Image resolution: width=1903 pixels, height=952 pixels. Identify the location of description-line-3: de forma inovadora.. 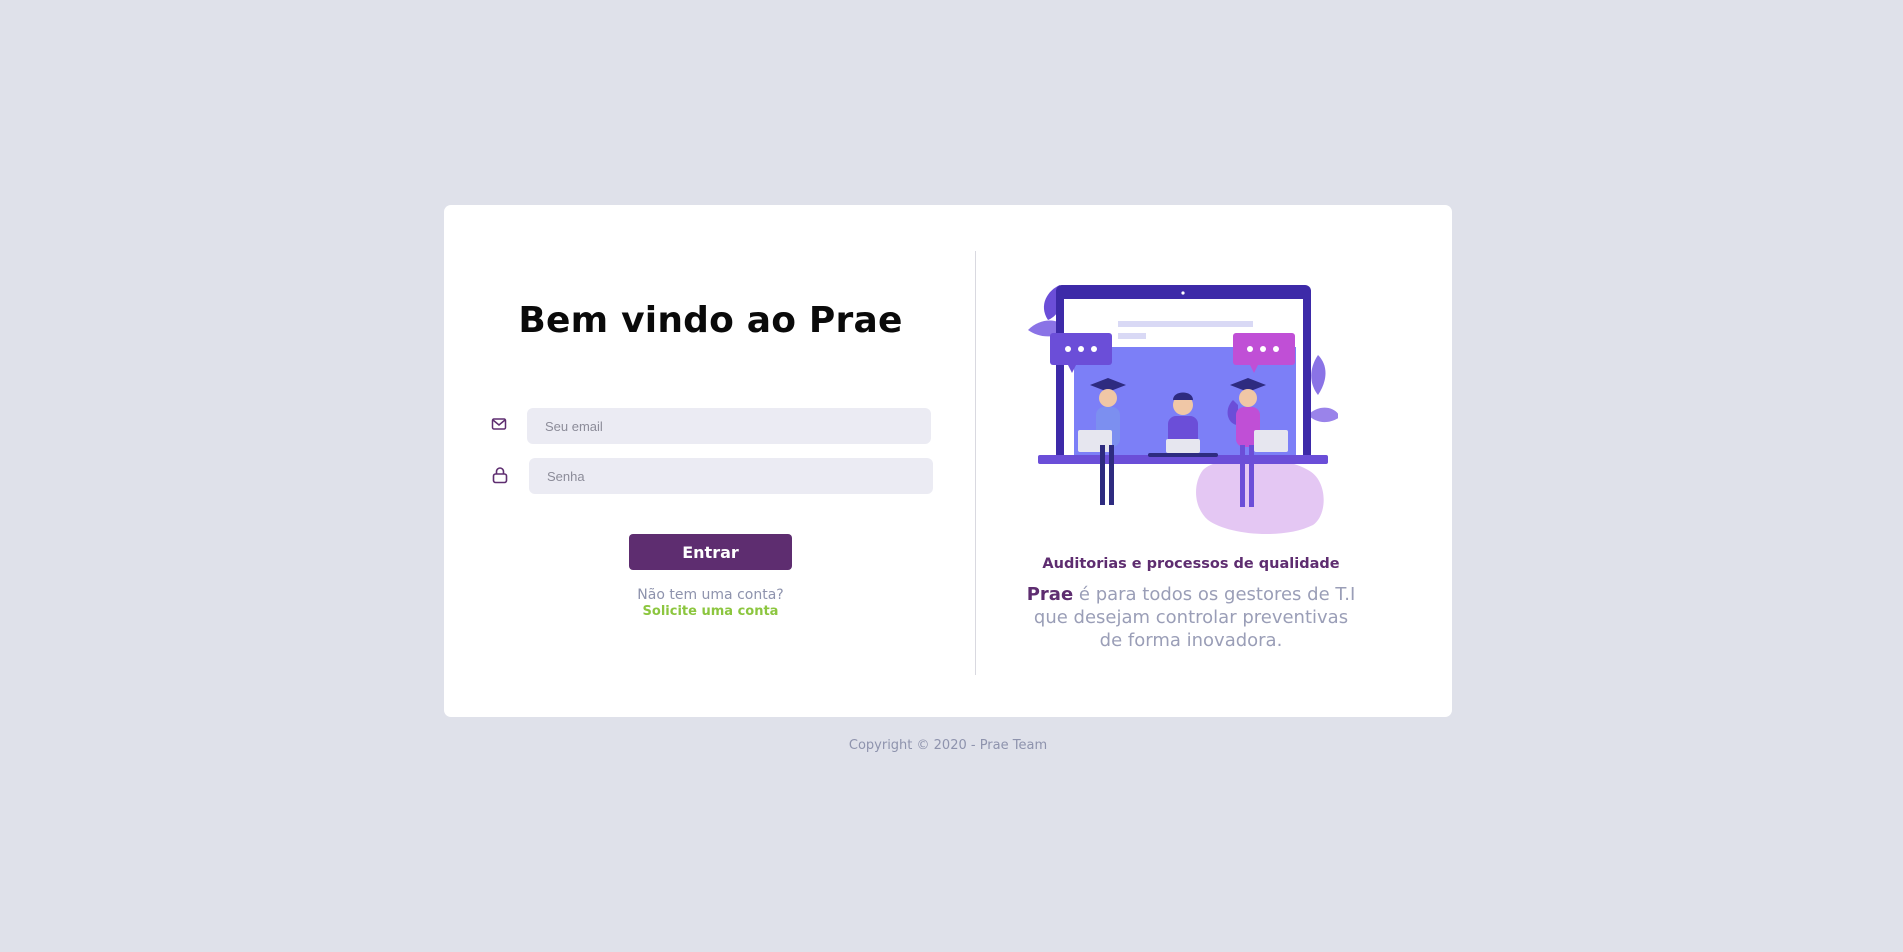
(1191, 640).